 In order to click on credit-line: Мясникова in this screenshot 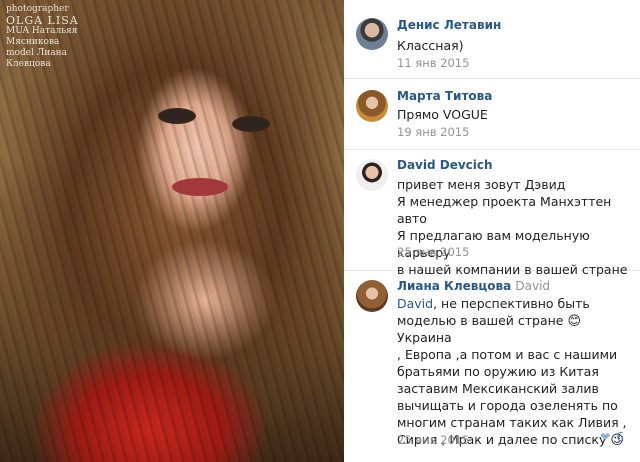, I will do `click(33, 42)`.